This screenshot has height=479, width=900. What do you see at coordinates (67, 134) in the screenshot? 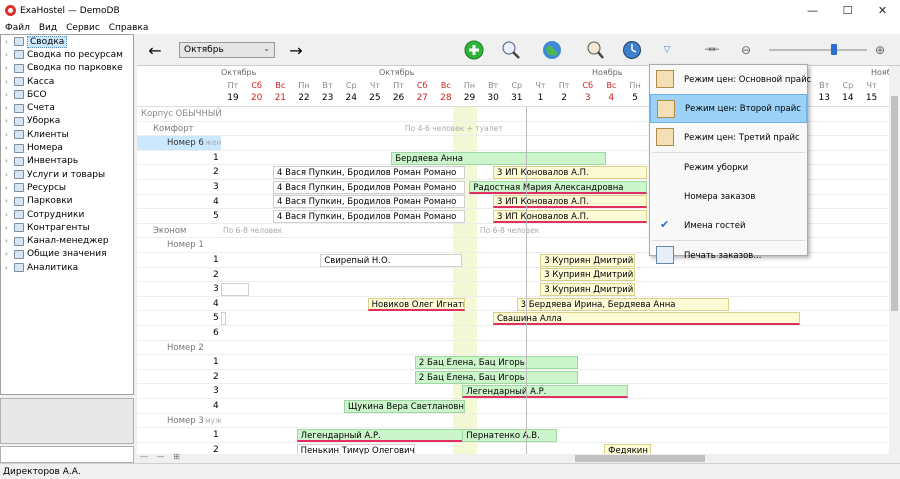
I see `sidebar-item: › Клиенты` at bounding box center [67, 134].